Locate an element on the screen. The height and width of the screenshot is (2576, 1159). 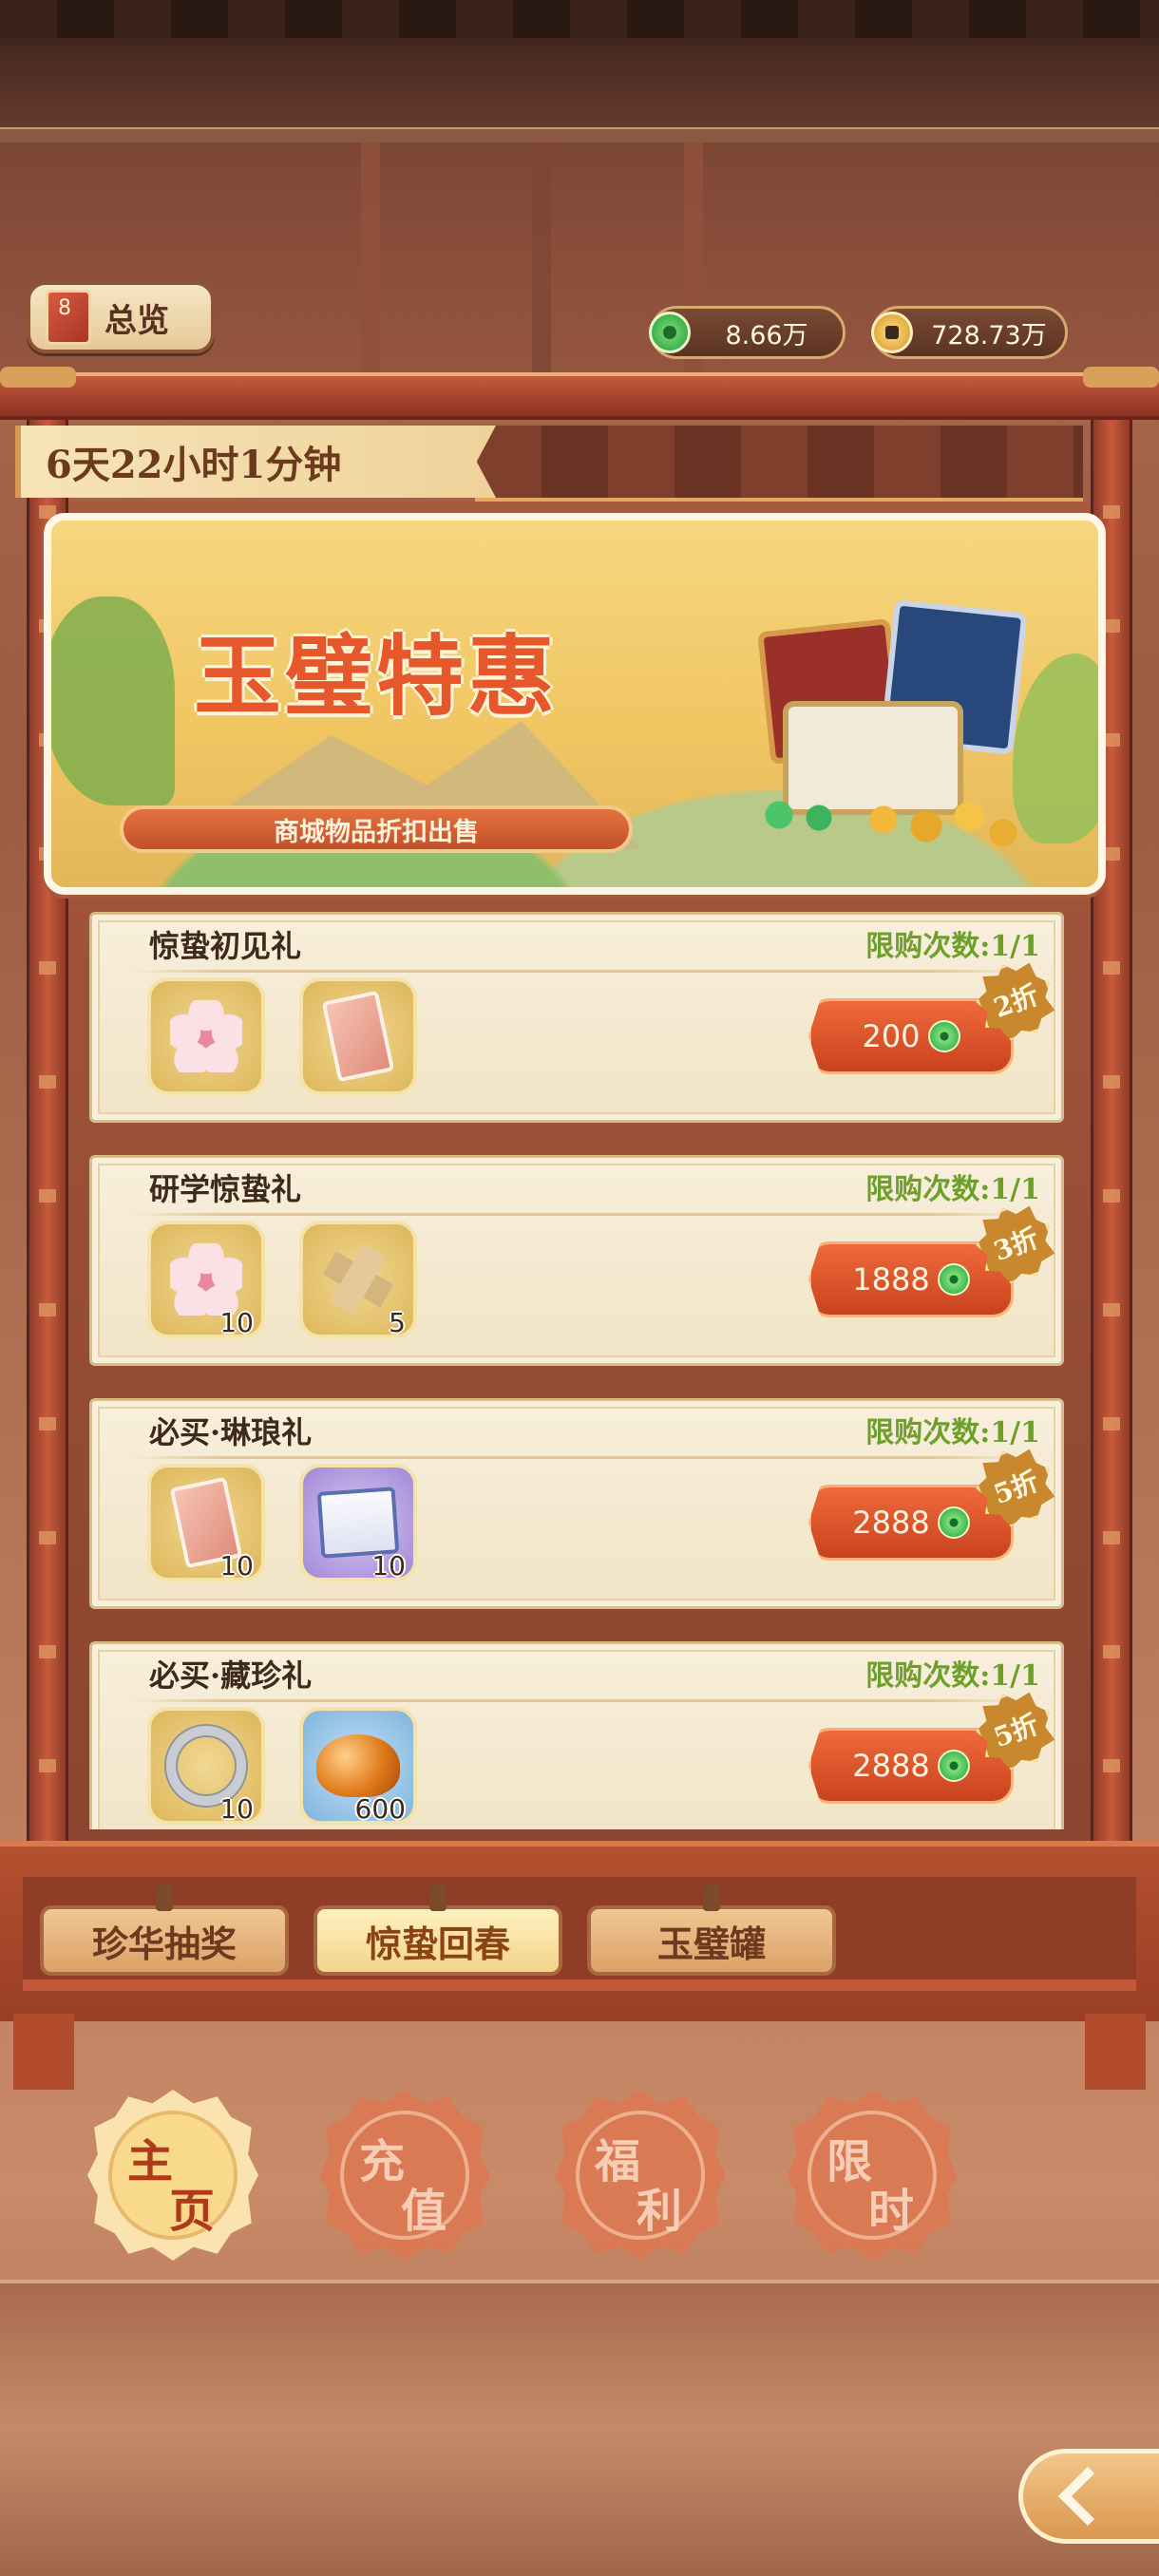
nav-label-part2: 利 is located at coordinates (659, 2211).